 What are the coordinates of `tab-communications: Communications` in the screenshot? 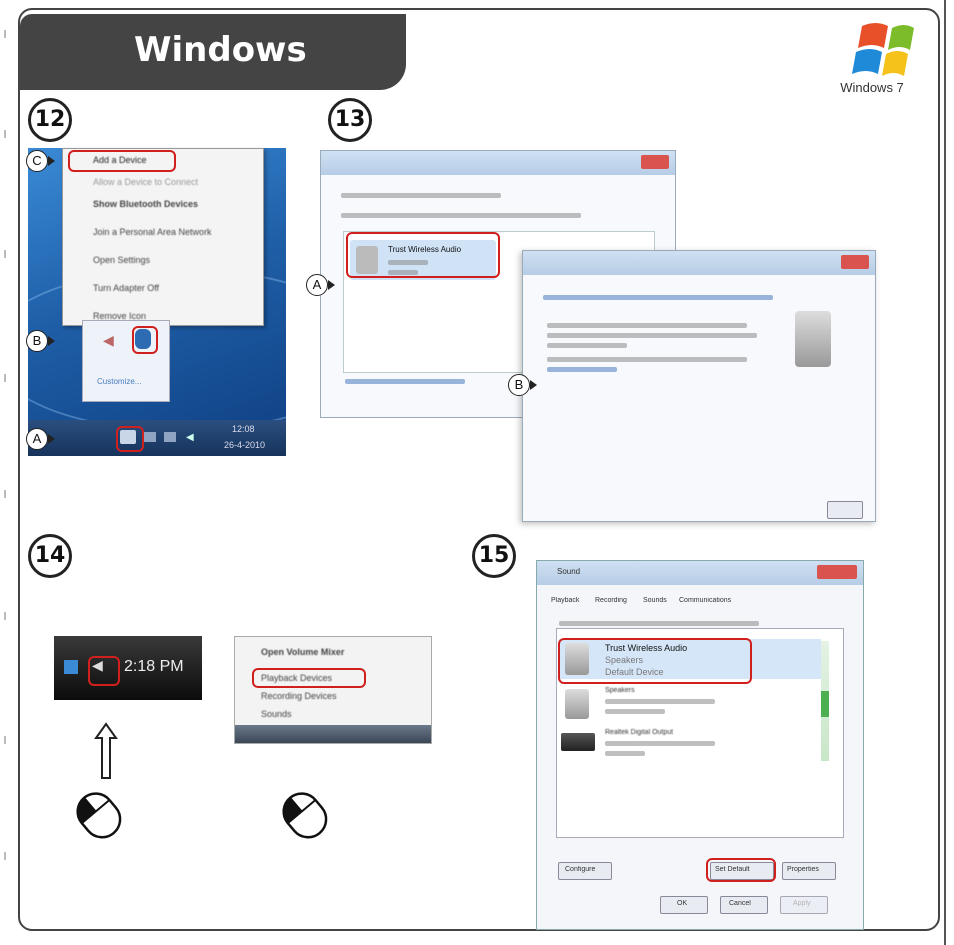 It's located at (705, 600).